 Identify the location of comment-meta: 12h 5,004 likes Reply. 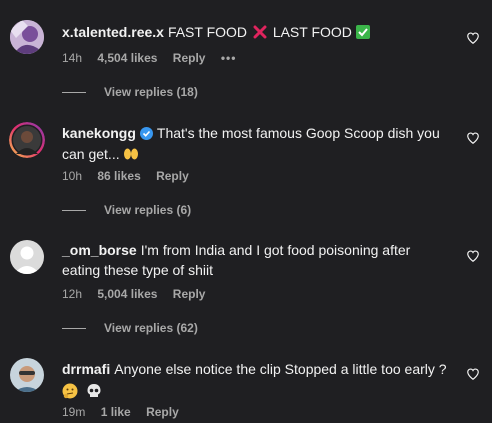
(139, 294).